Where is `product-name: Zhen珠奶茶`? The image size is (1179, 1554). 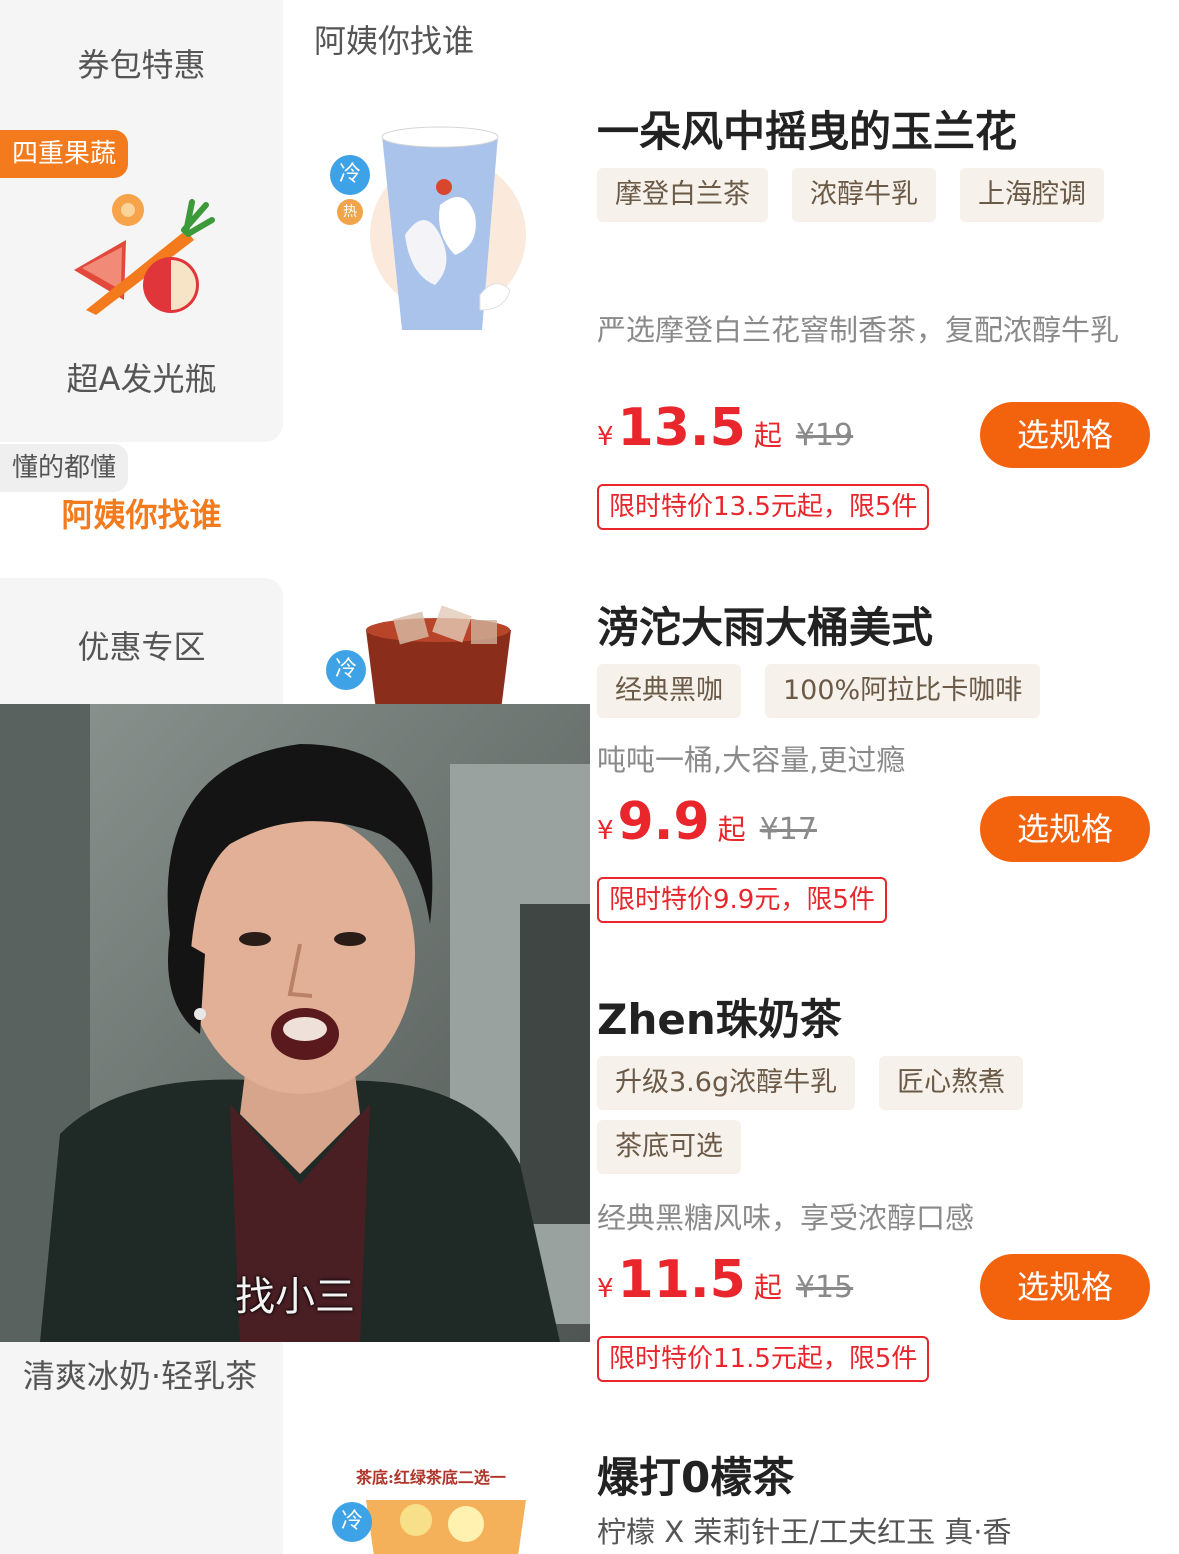 product-name: Zhen珠奶茶 is located at coordinates (719, 1019).